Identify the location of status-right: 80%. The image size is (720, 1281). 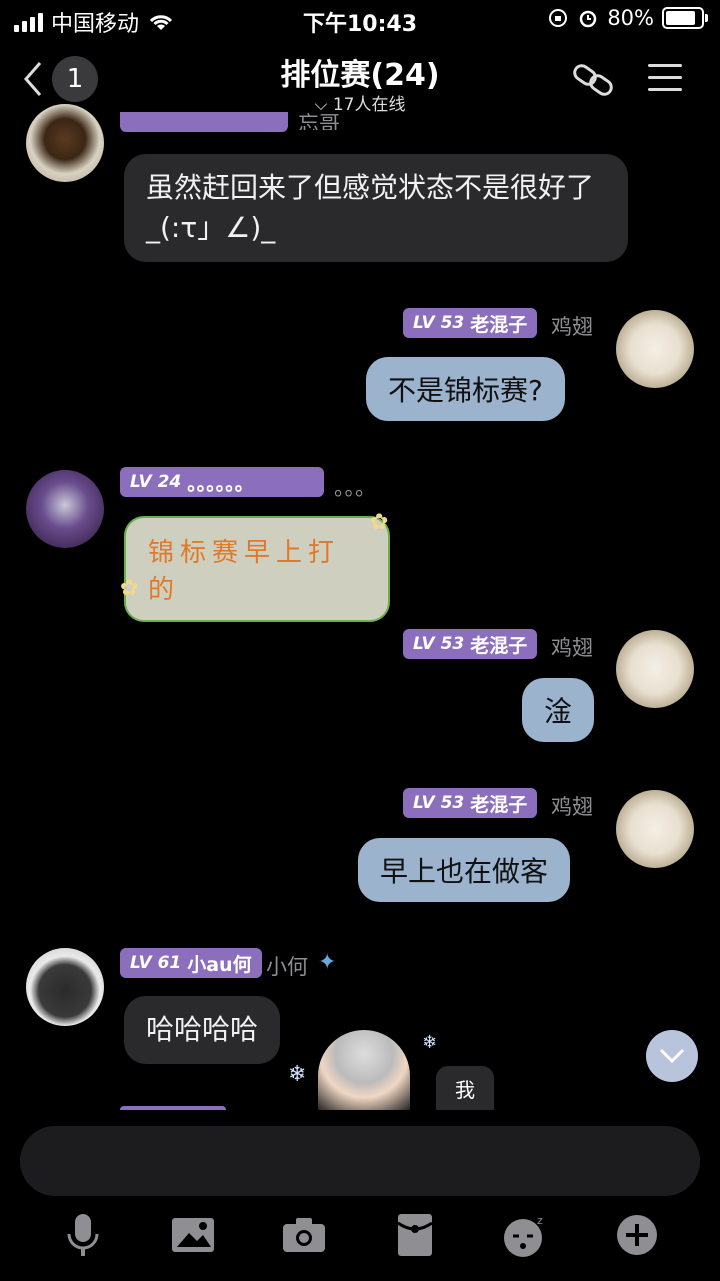
(627, 18).